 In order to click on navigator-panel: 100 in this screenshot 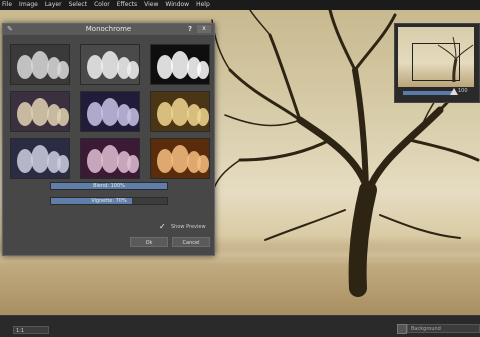, I will do `click(437, 63)`.